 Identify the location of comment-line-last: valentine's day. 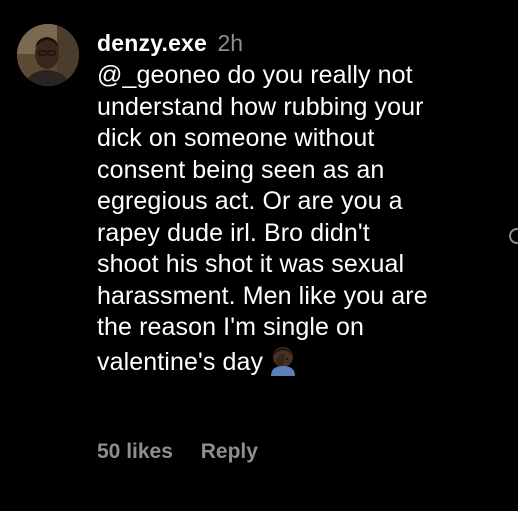
(294, 361).